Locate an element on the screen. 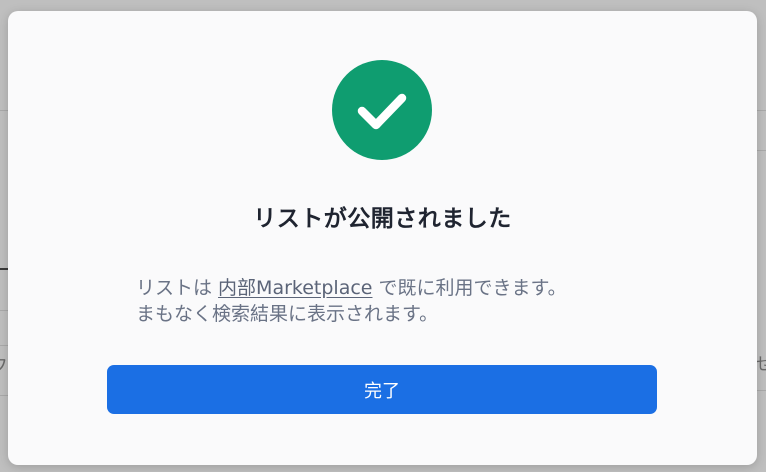 This screenshot has width=766, height=472. message-line-2: まもなく検索結果に表示されます。 is located at coordinates (287, 314).